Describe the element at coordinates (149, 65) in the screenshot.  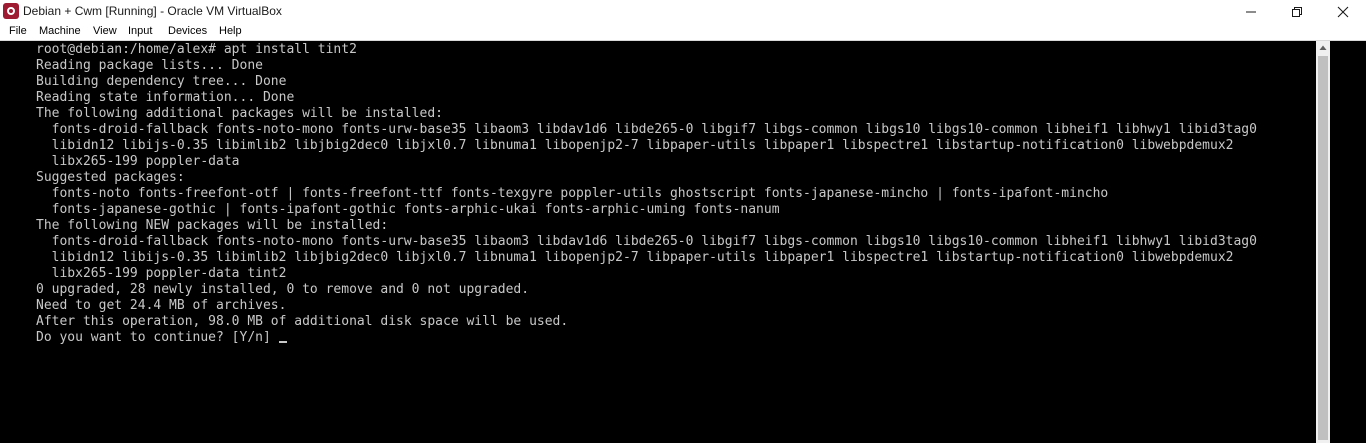
I see `terminal-line: Reading package lists... Done` at that location.